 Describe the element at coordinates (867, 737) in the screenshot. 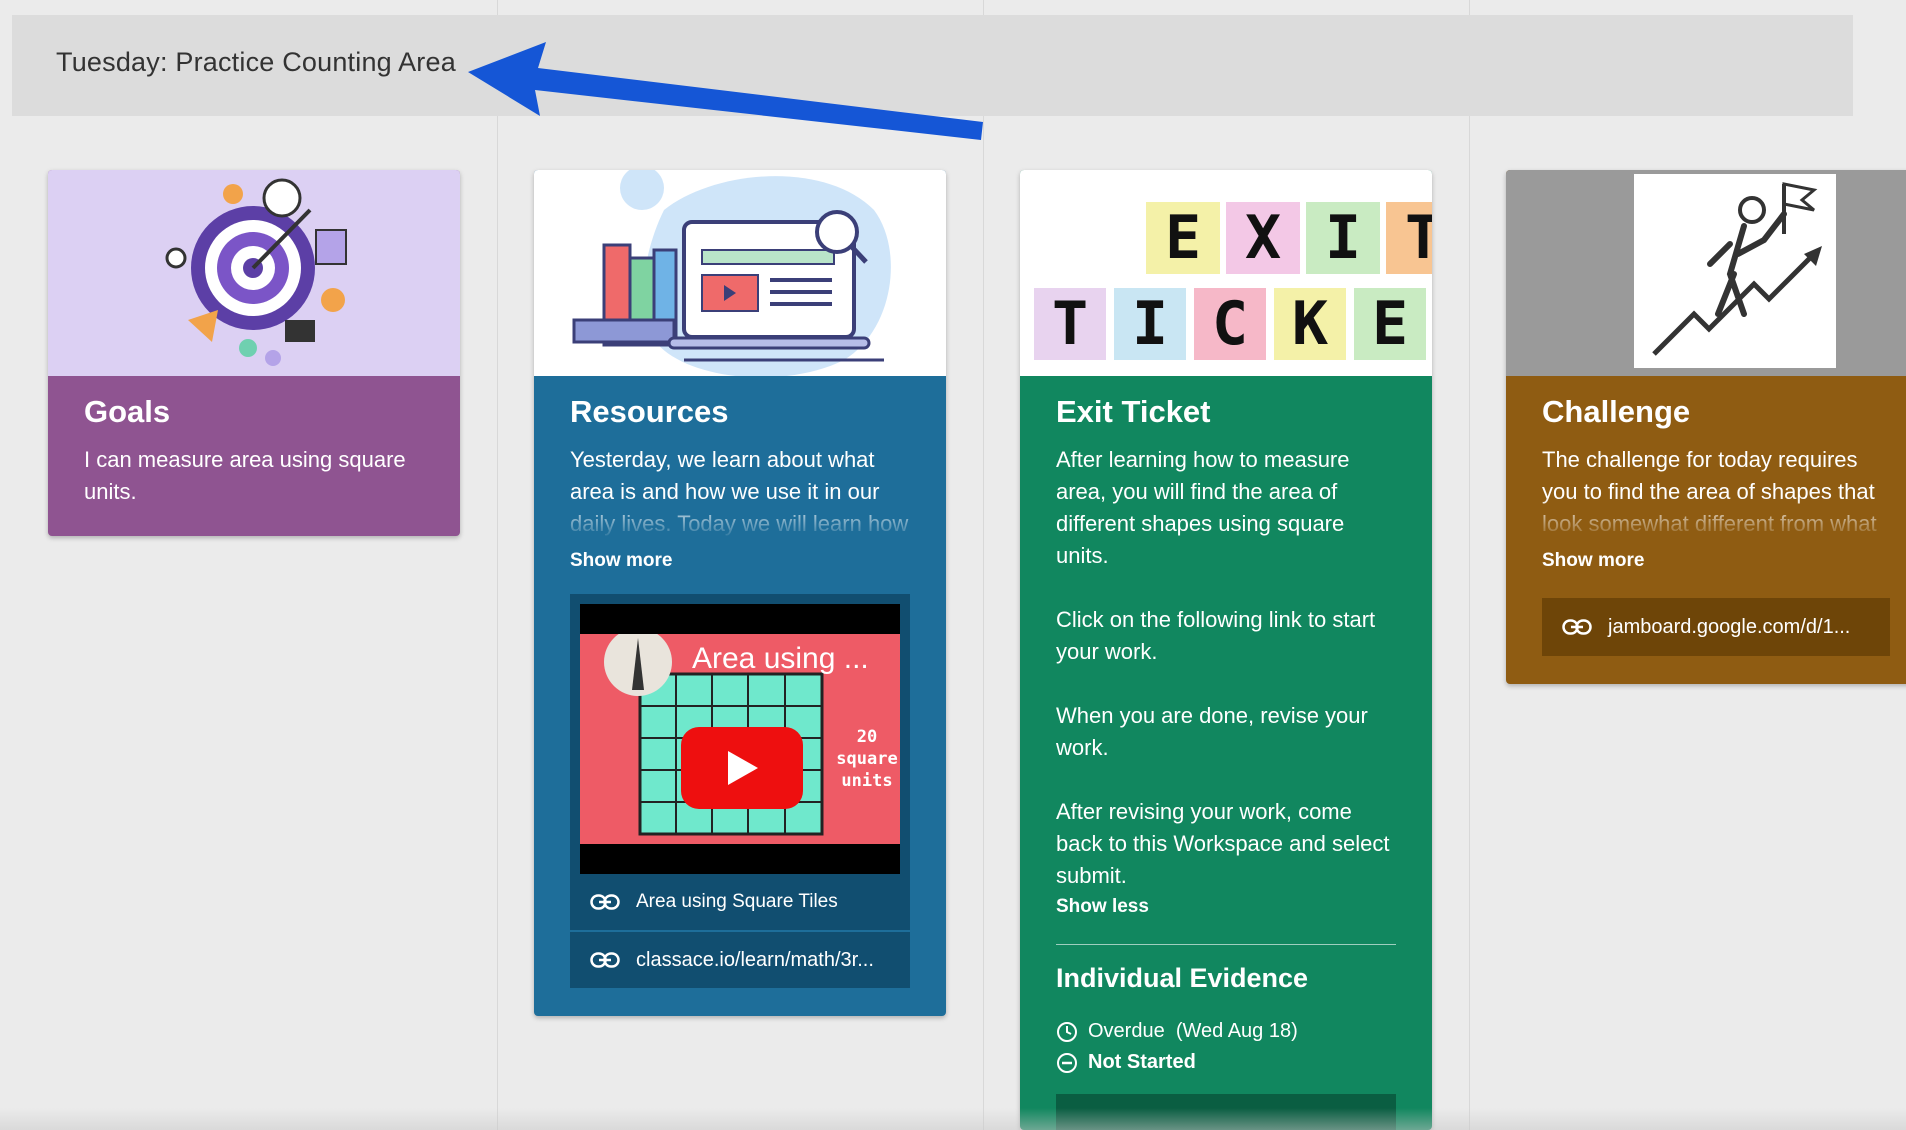

I see `video-caption: 20` at that location.